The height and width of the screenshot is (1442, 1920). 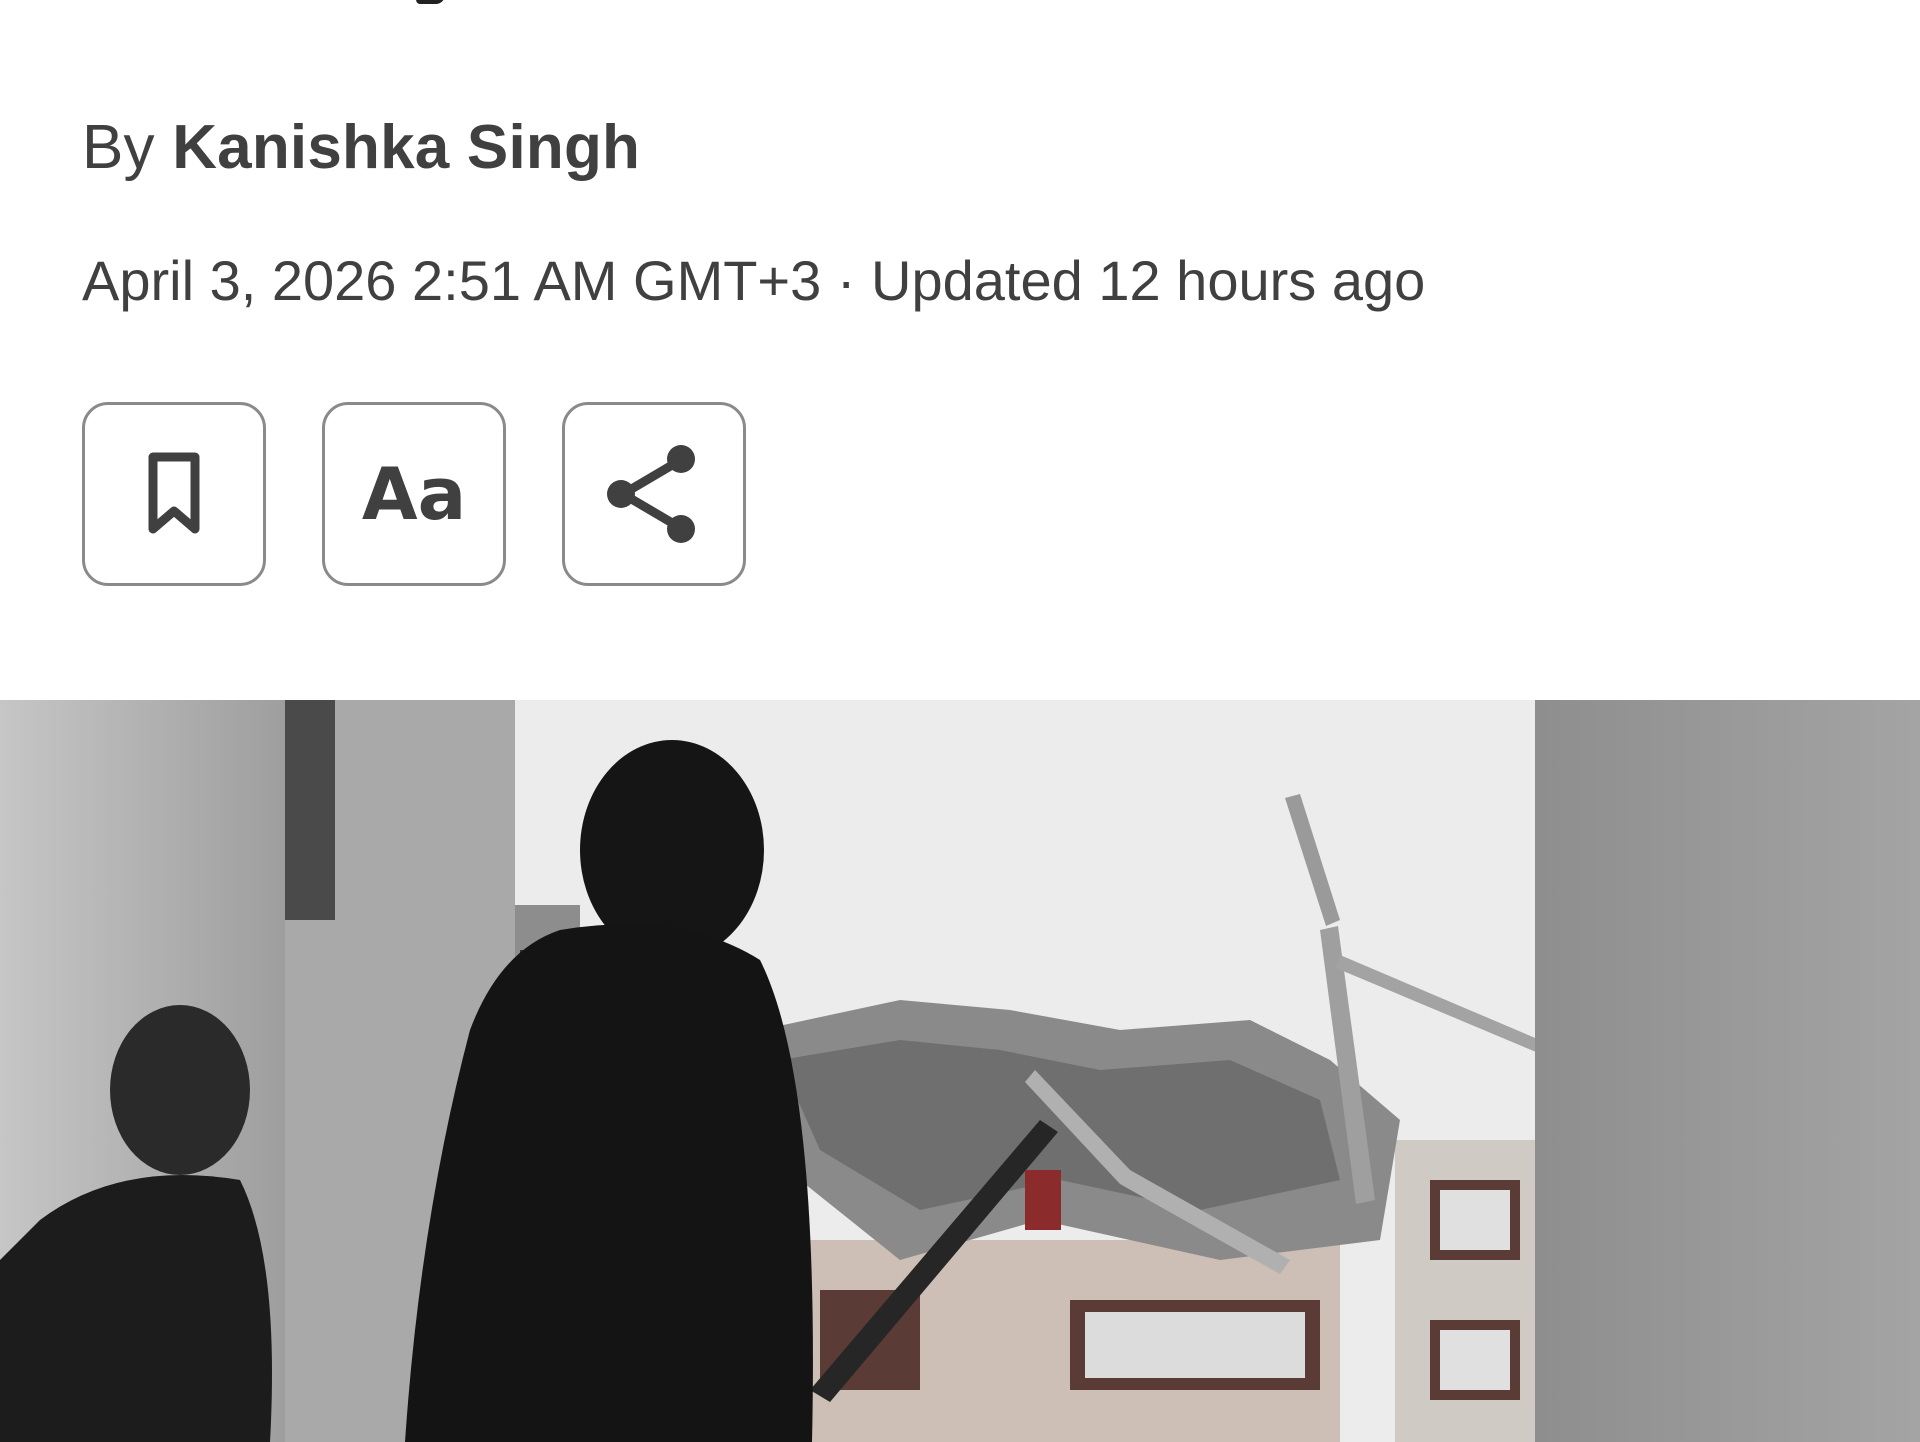 I want to click on article-toolbar: Aa, so click(x=414, y=494).